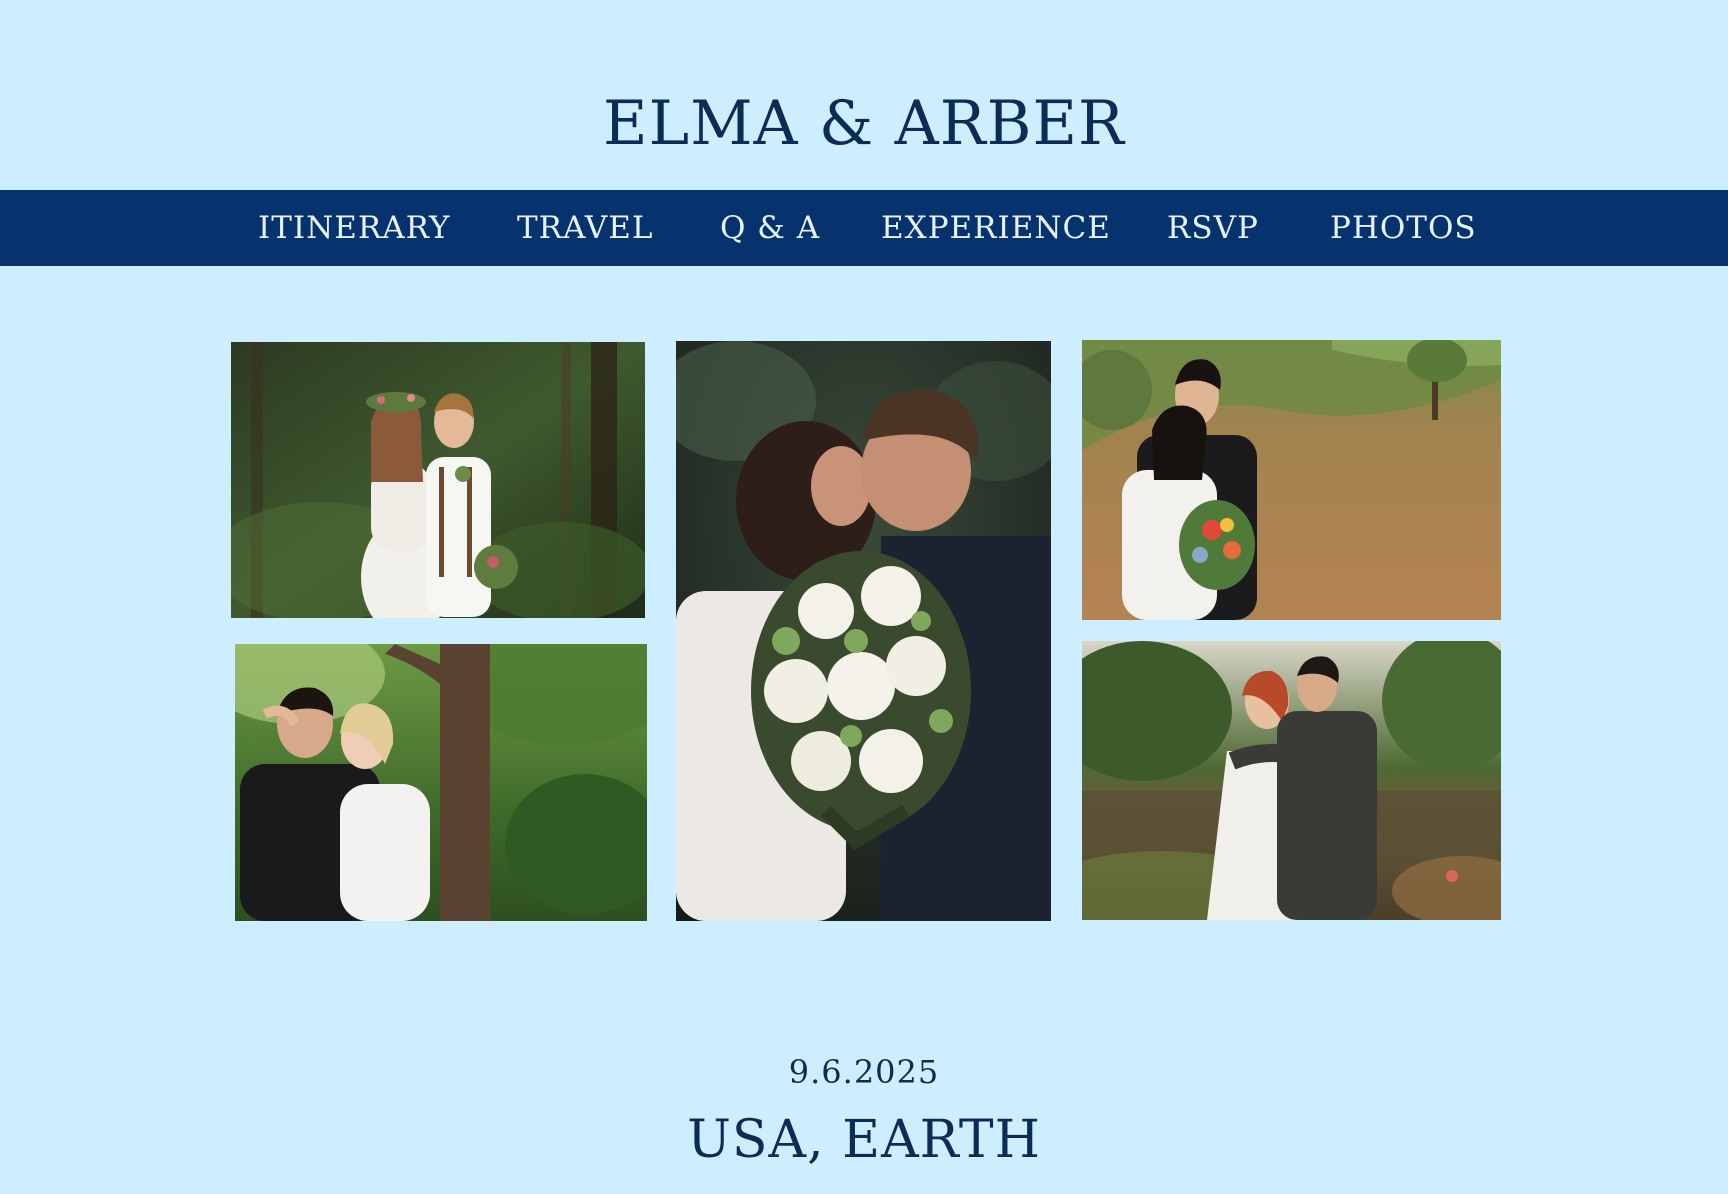 The image size is (1728, 1194). What do you see at coordinates (441, 782) in the screenshot?
I see `gallery-photo-tree-couple` at bounding box center [441, 782].